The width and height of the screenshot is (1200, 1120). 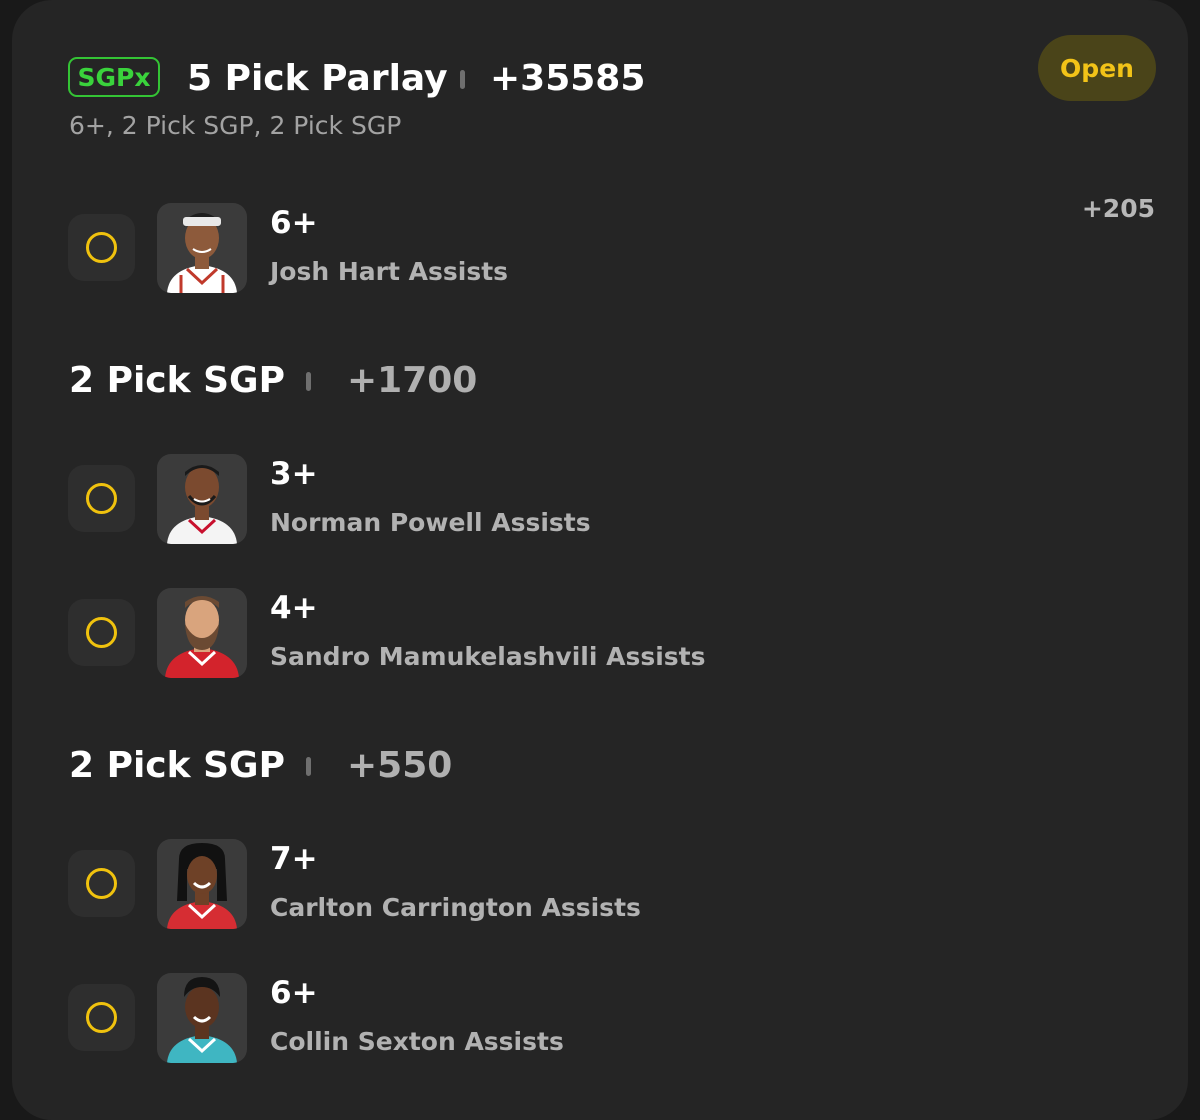 I want to click on player-avatar-carlton-carrington, so click(x=202, y=884).